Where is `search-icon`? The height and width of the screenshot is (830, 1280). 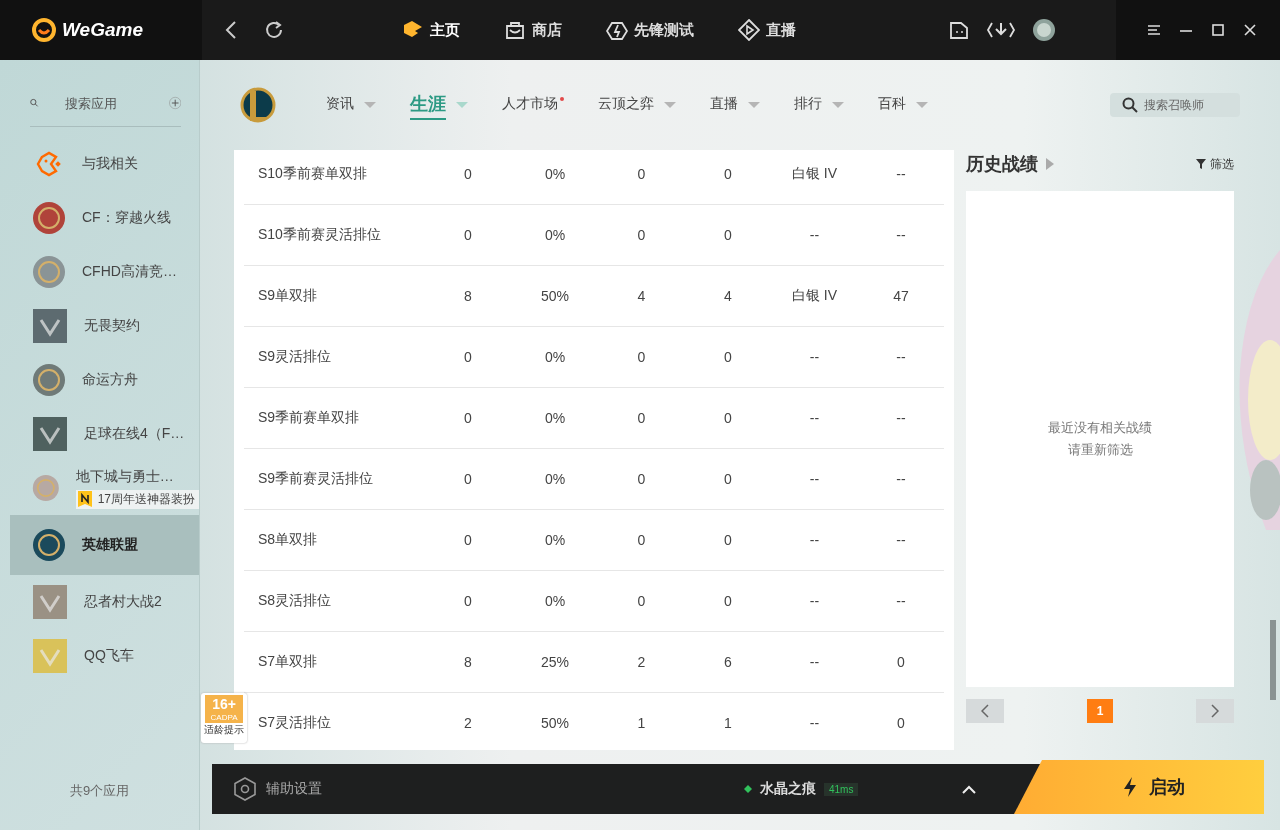
search-icon is located at coordinates (1130, 105).